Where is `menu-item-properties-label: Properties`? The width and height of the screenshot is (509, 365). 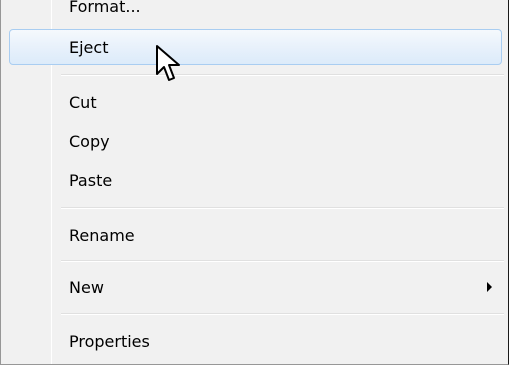
menu-item-properties-label: Properties is located at coordinates (109, 341).